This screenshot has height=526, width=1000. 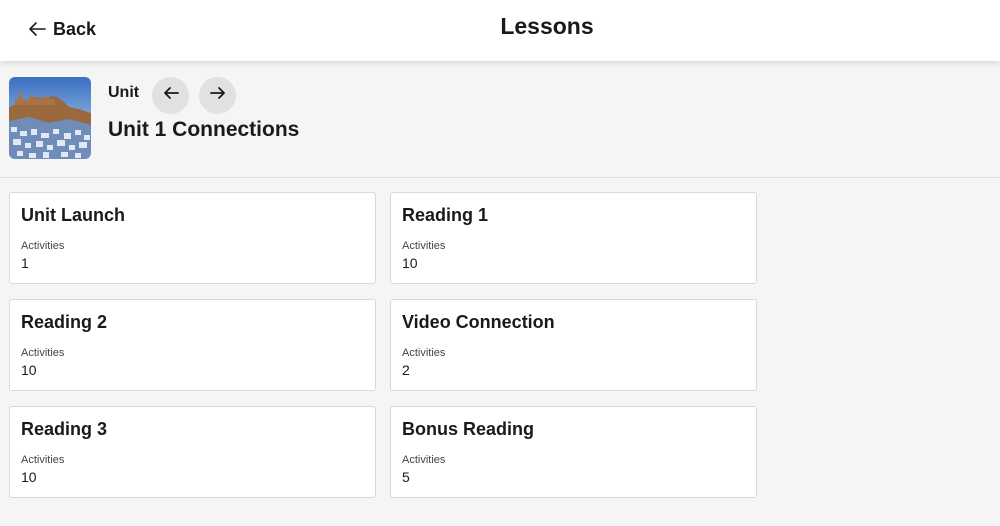 I want to click on lesson-card-bonus-reading: Bonus Reading Activities 5, so click(x=573, y=452).